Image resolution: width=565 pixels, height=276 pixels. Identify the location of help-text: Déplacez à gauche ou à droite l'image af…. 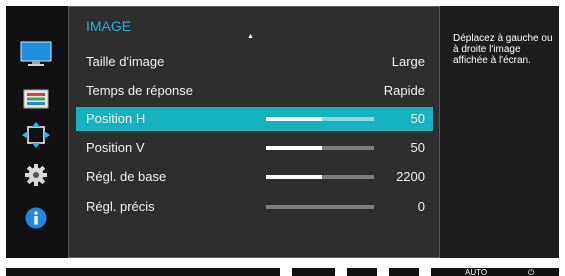
(503, 49).